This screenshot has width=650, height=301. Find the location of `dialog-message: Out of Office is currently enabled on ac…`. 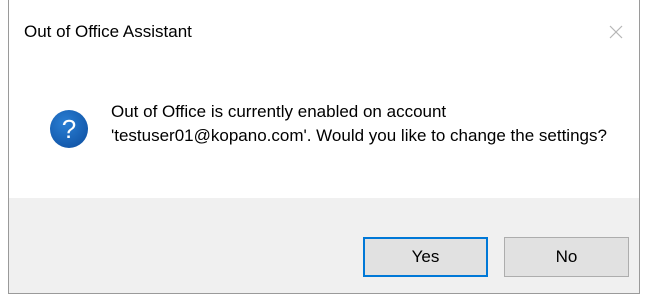

dialog-message: Out of Office is currently enabled on ac… is located at coordinates (359, 123).